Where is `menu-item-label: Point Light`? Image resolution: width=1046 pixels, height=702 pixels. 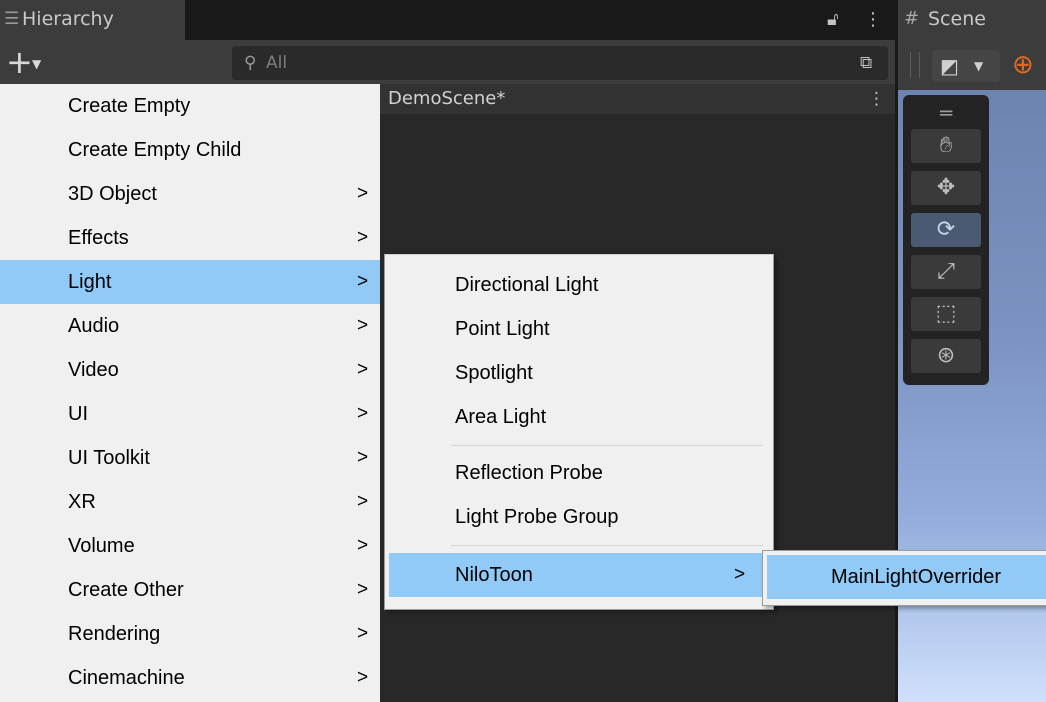 menu-item-label: Point Light is located at coordinates (502, 329).